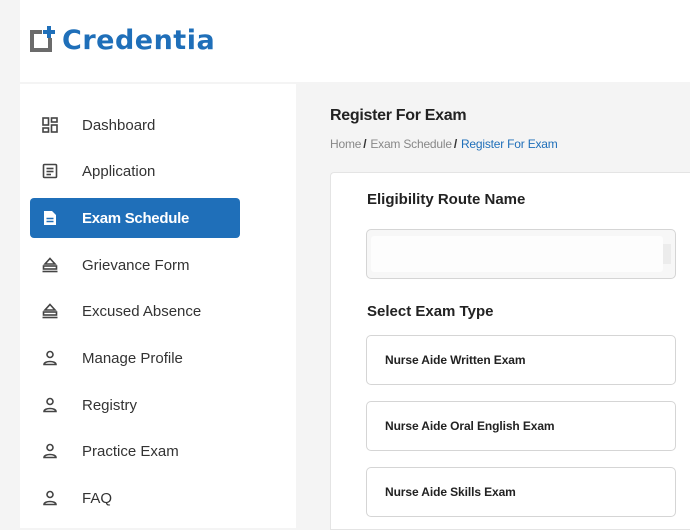 The height and width of the screenshot is (530, 690). Describe the element at coordinates (345, 144) in the screenshot. I see `breadcrumb-home: Home` at that location.